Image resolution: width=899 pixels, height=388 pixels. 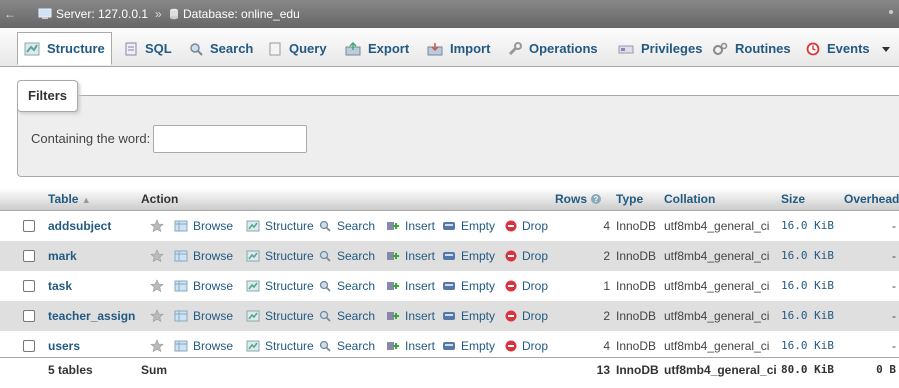 What do you see at coordinates (720, 48) in the screenshot?
I see `routines-icon` at bounding box center [720, 48].